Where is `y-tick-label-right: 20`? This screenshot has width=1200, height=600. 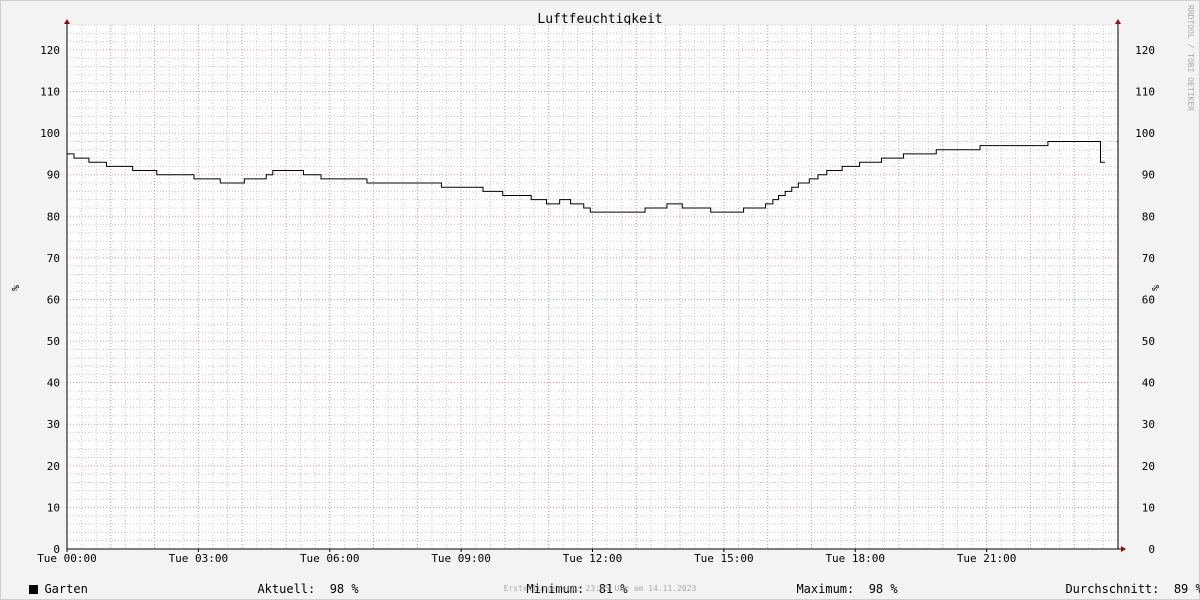
y-tick-label-right: 20 is located at coordinates (1148, 466).